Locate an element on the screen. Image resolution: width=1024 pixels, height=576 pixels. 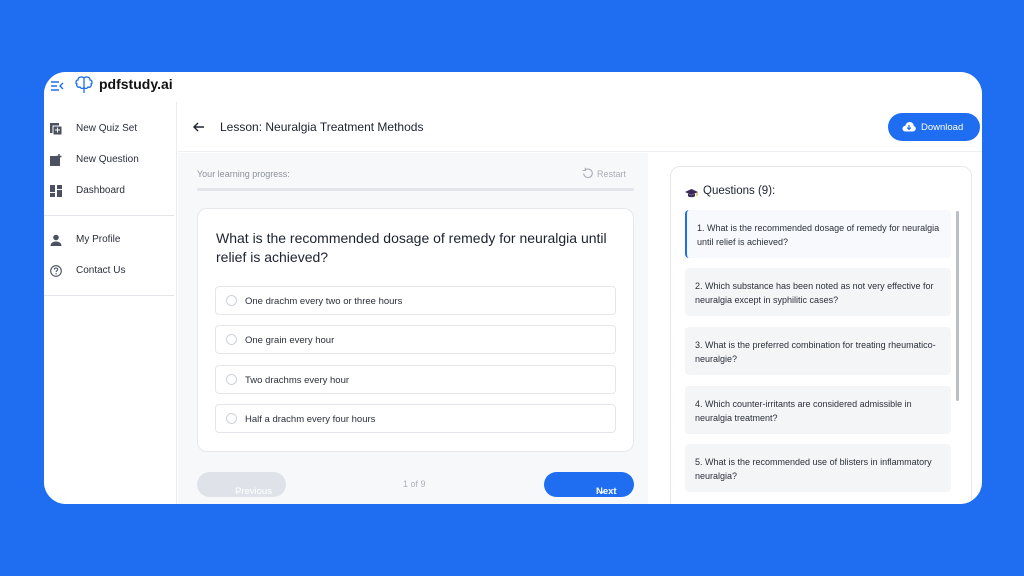
brain-logo-icon is located at coordinates (84, 85).